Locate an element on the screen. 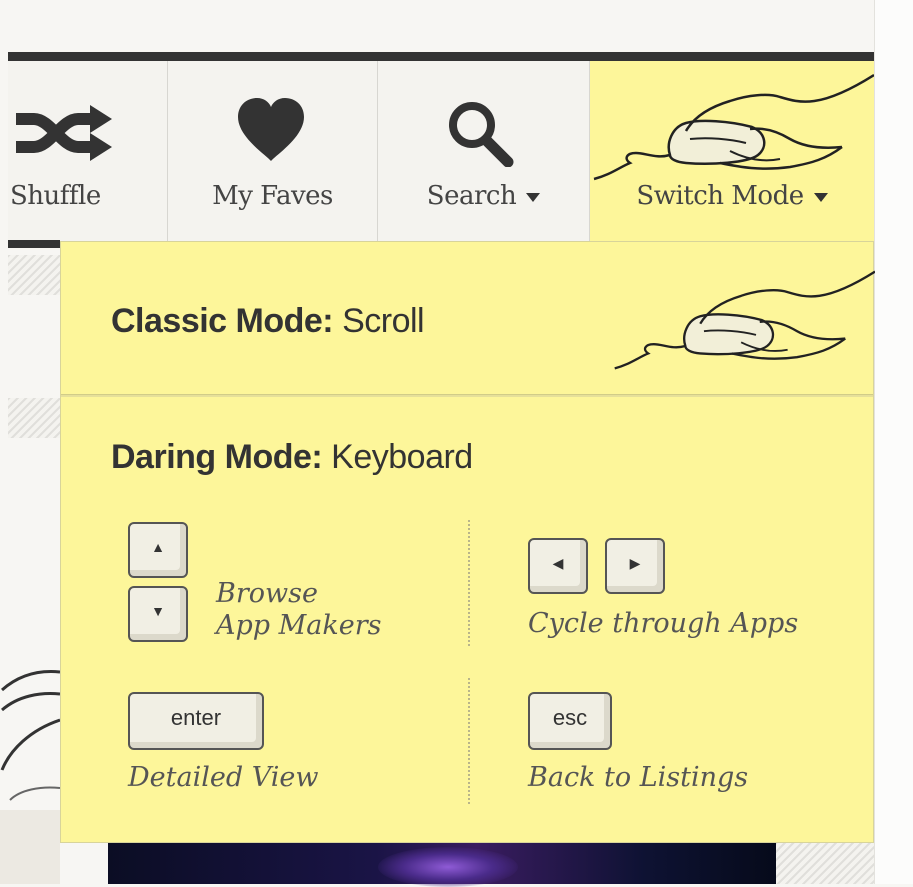  esc-key-label: esc is located at coordinates (570, 717).